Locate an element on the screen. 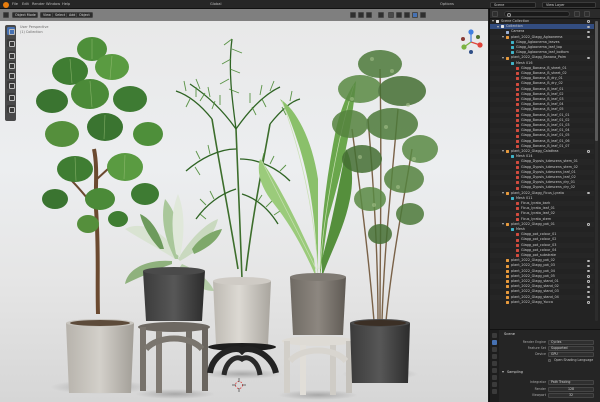  menu-edit: Edit is located at coordinates (25, 4).